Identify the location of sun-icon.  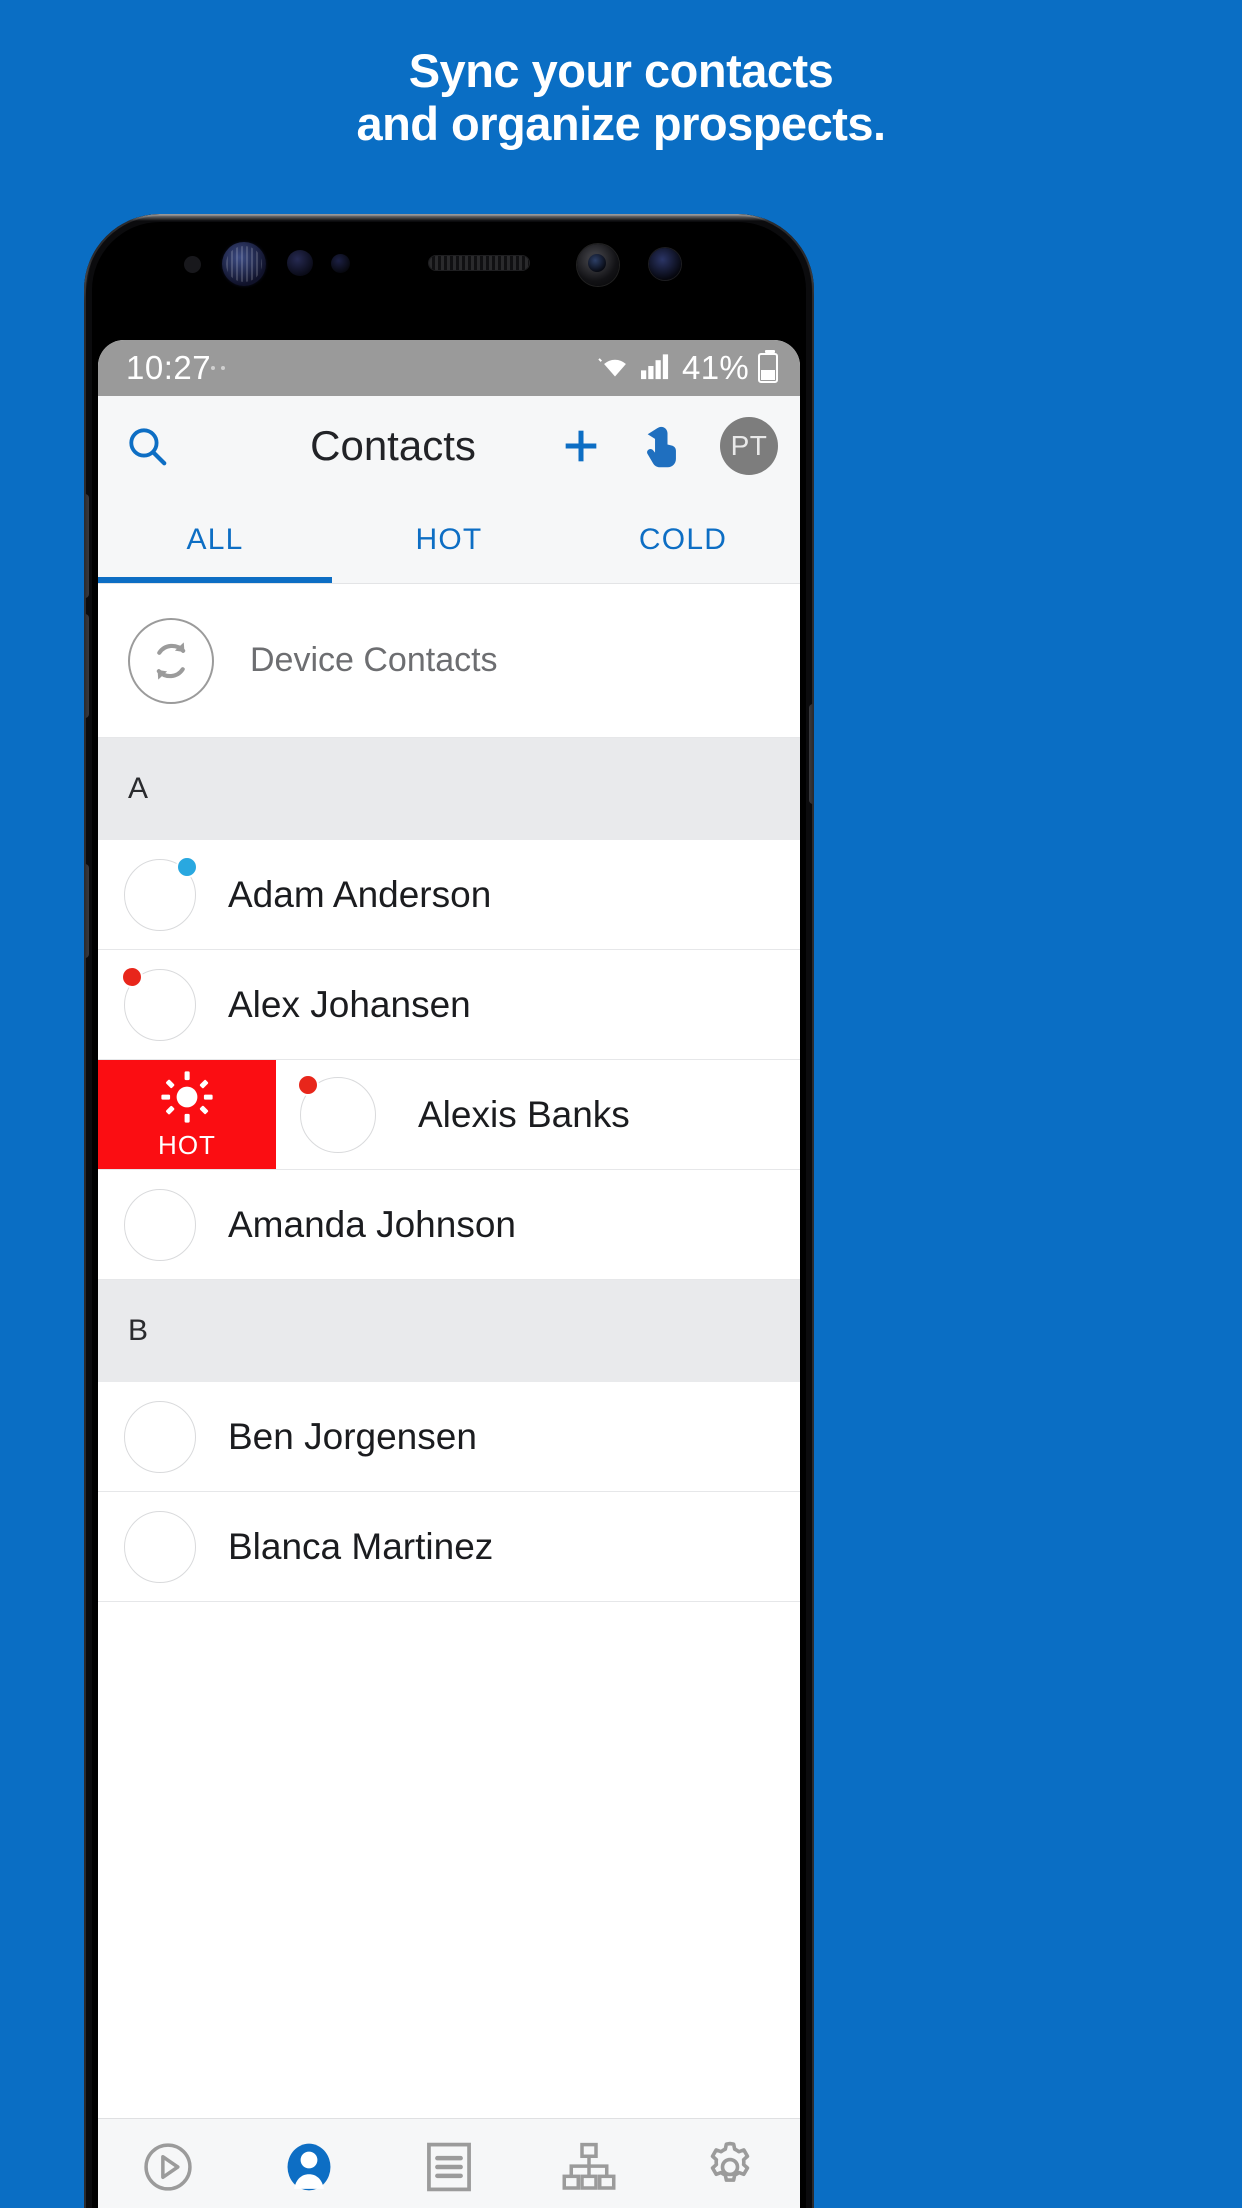
(187, 1097).